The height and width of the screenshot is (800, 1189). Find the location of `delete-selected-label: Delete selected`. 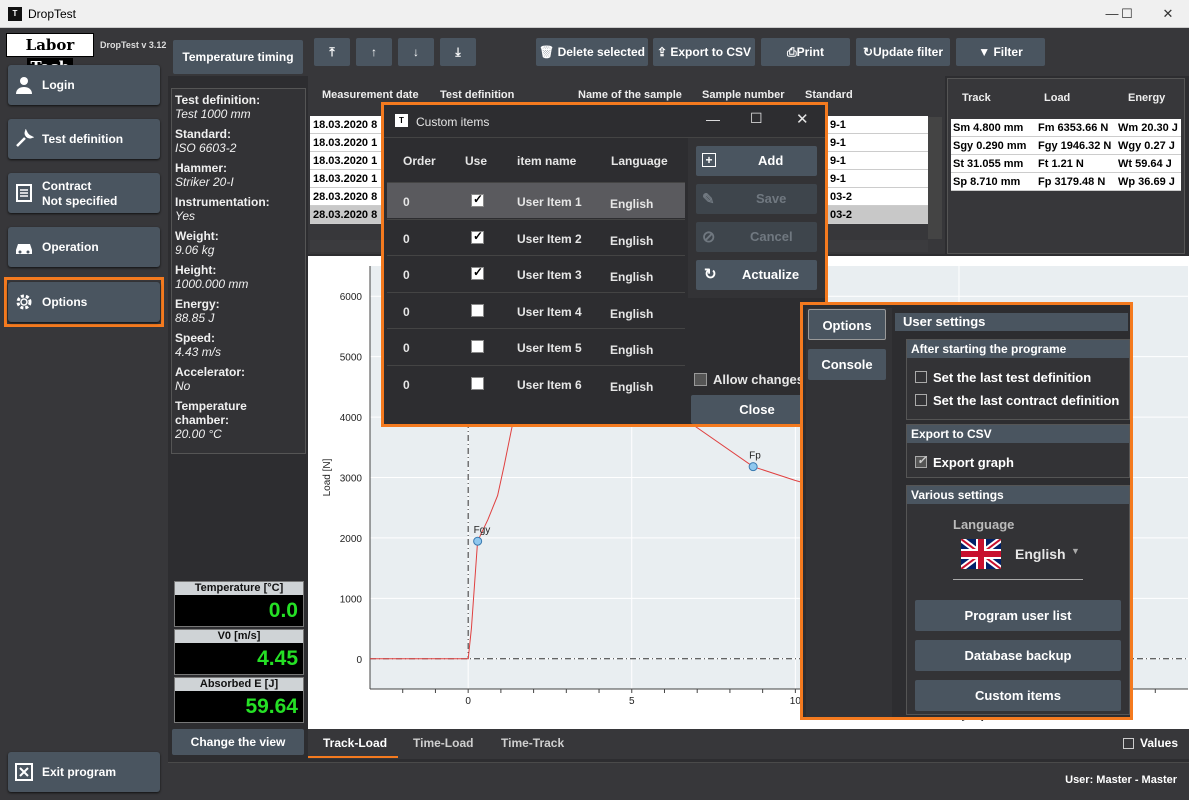

delete-selected-label: Delete selected is located at coordinates (601, 52).